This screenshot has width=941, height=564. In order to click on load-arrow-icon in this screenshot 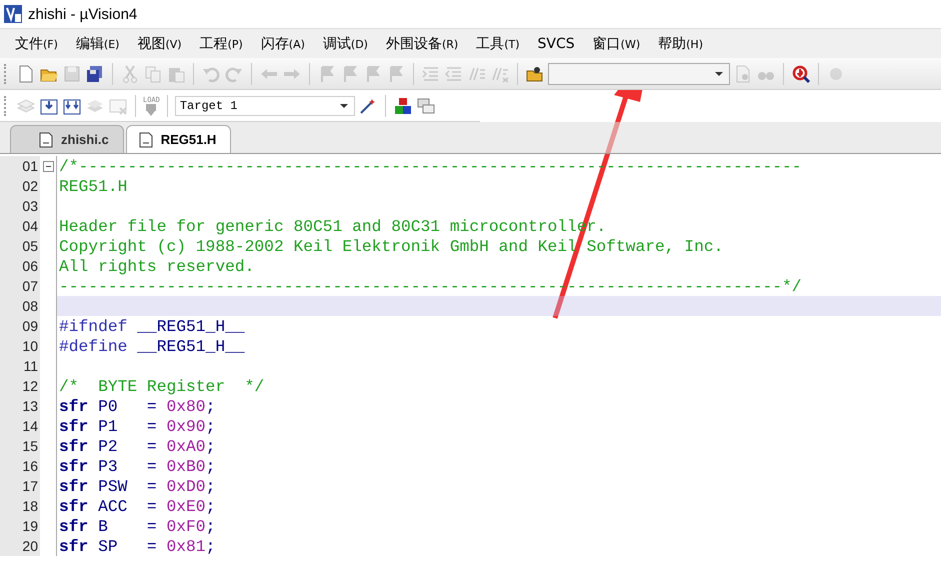, I will do `click(151, 110)`.